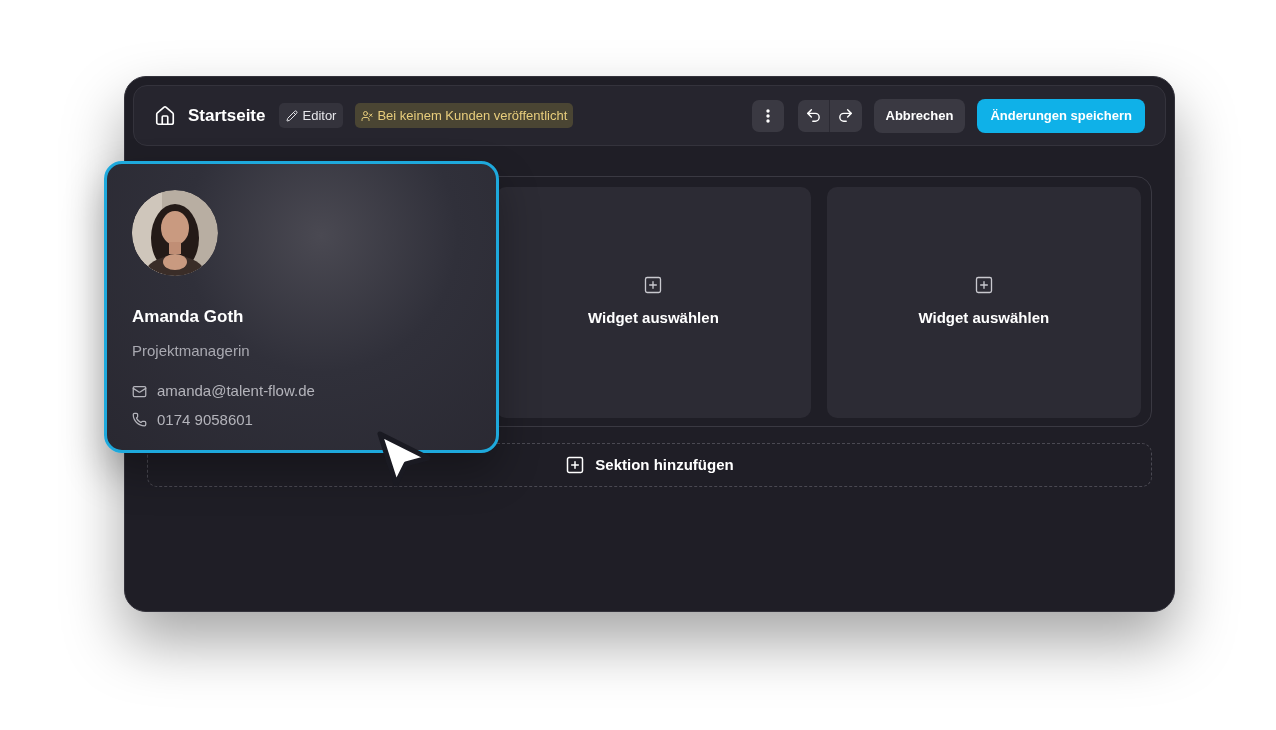  I want to click on redo-icon, so click(845, 115).